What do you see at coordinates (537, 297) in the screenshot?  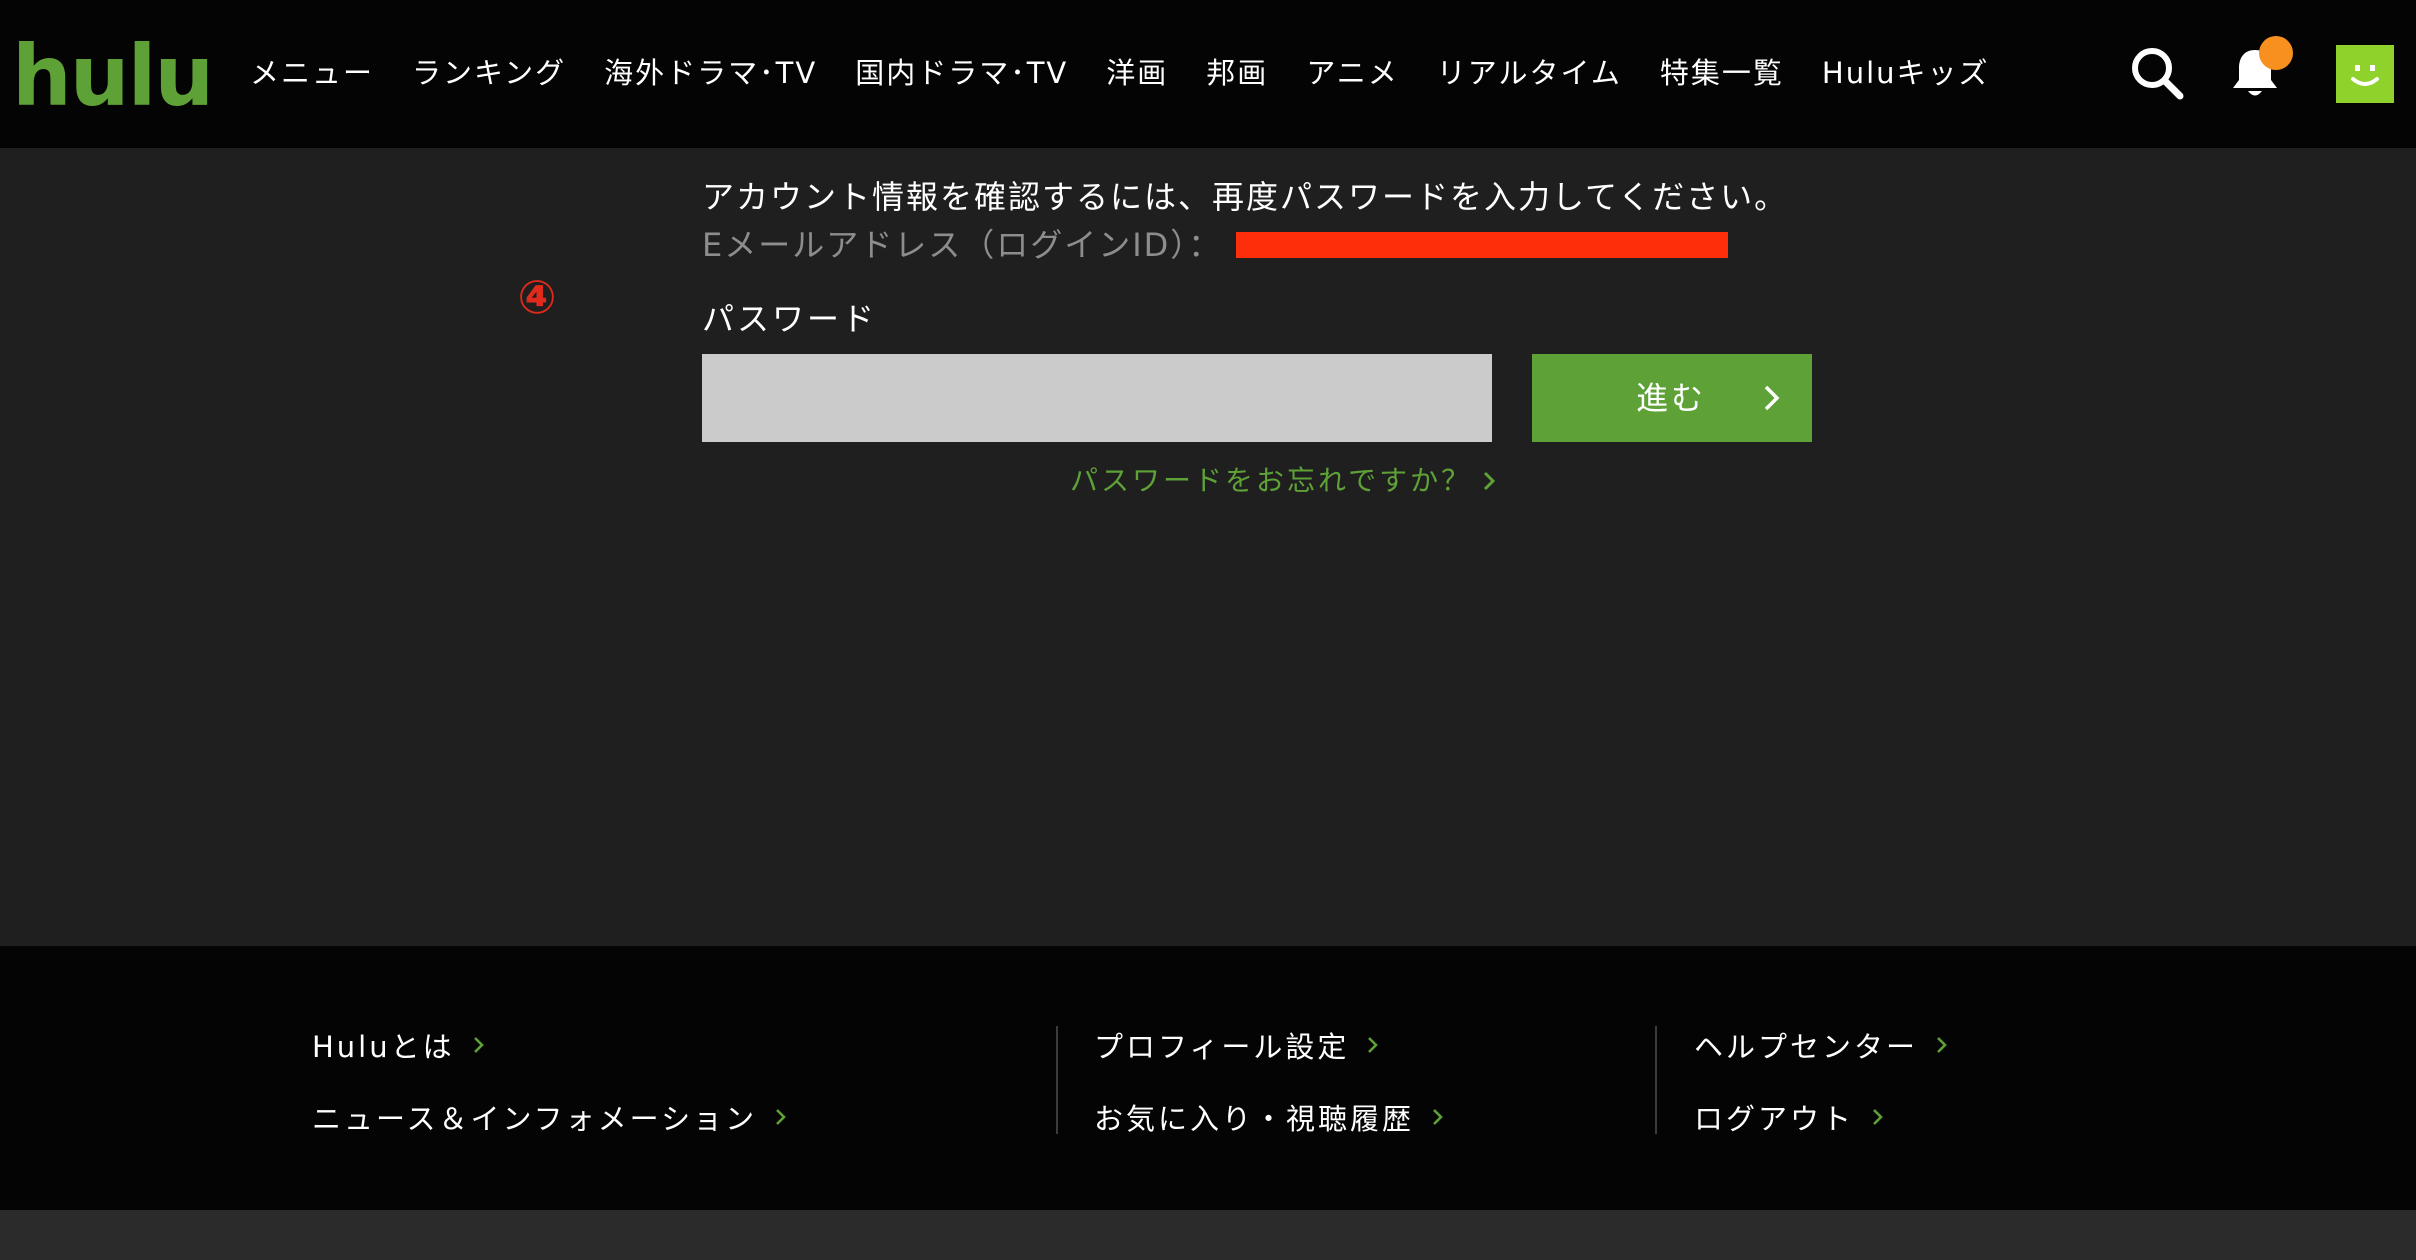 I see `step-marker: ④` at bounding box center [537, 297].